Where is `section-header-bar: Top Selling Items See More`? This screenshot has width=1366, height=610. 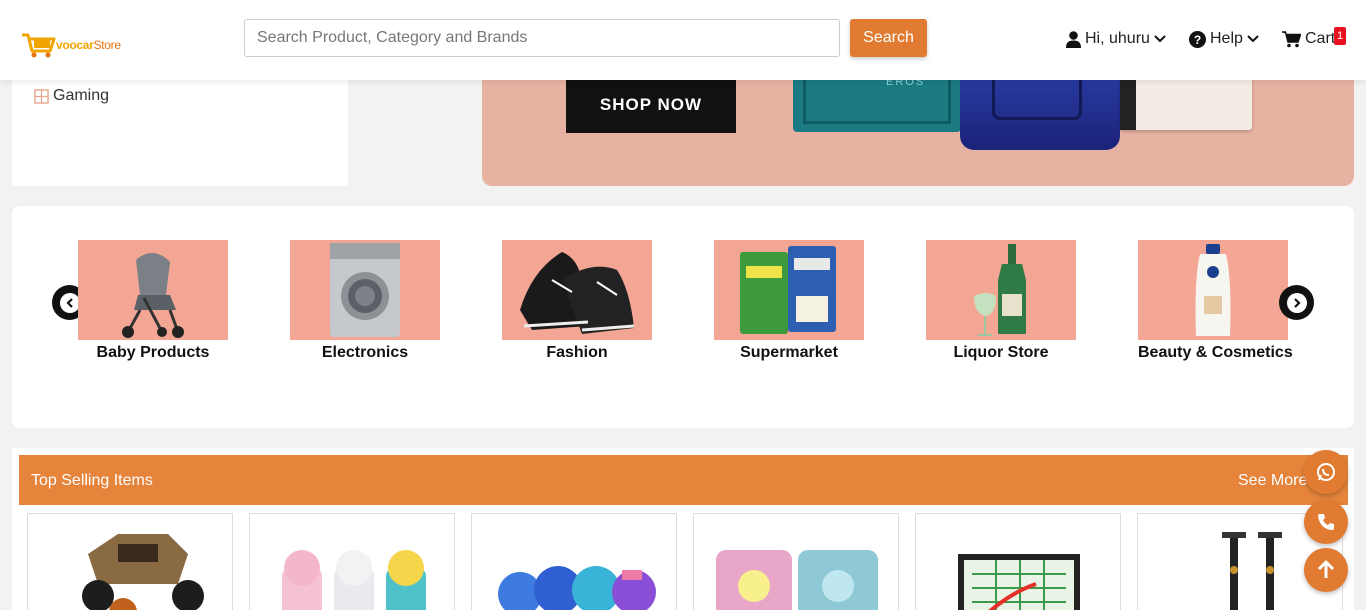 section-header-bar: Top Selling Items See More is located at coordinates (683, 480).